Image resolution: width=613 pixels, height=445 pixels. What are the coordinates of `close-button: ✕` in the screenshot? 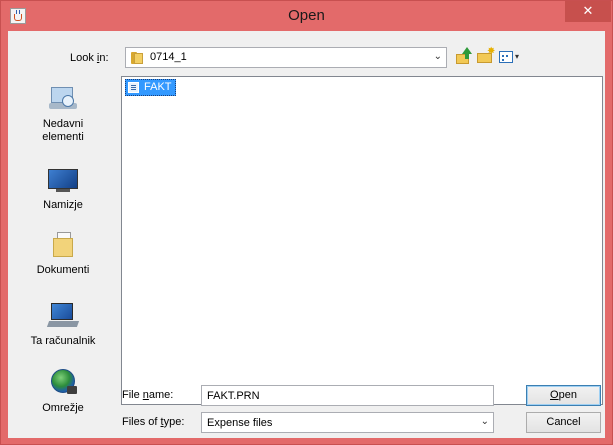 It's located at (588, 11).